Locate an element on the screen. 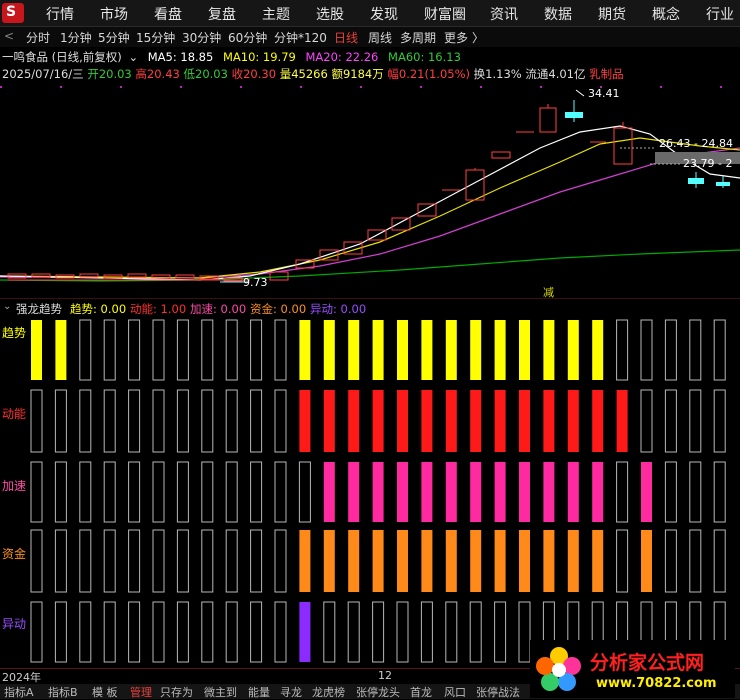 This screenshot has width=740, height=700. ma-dropdown-icon: ⌄ is located at coordinates (133, 57).